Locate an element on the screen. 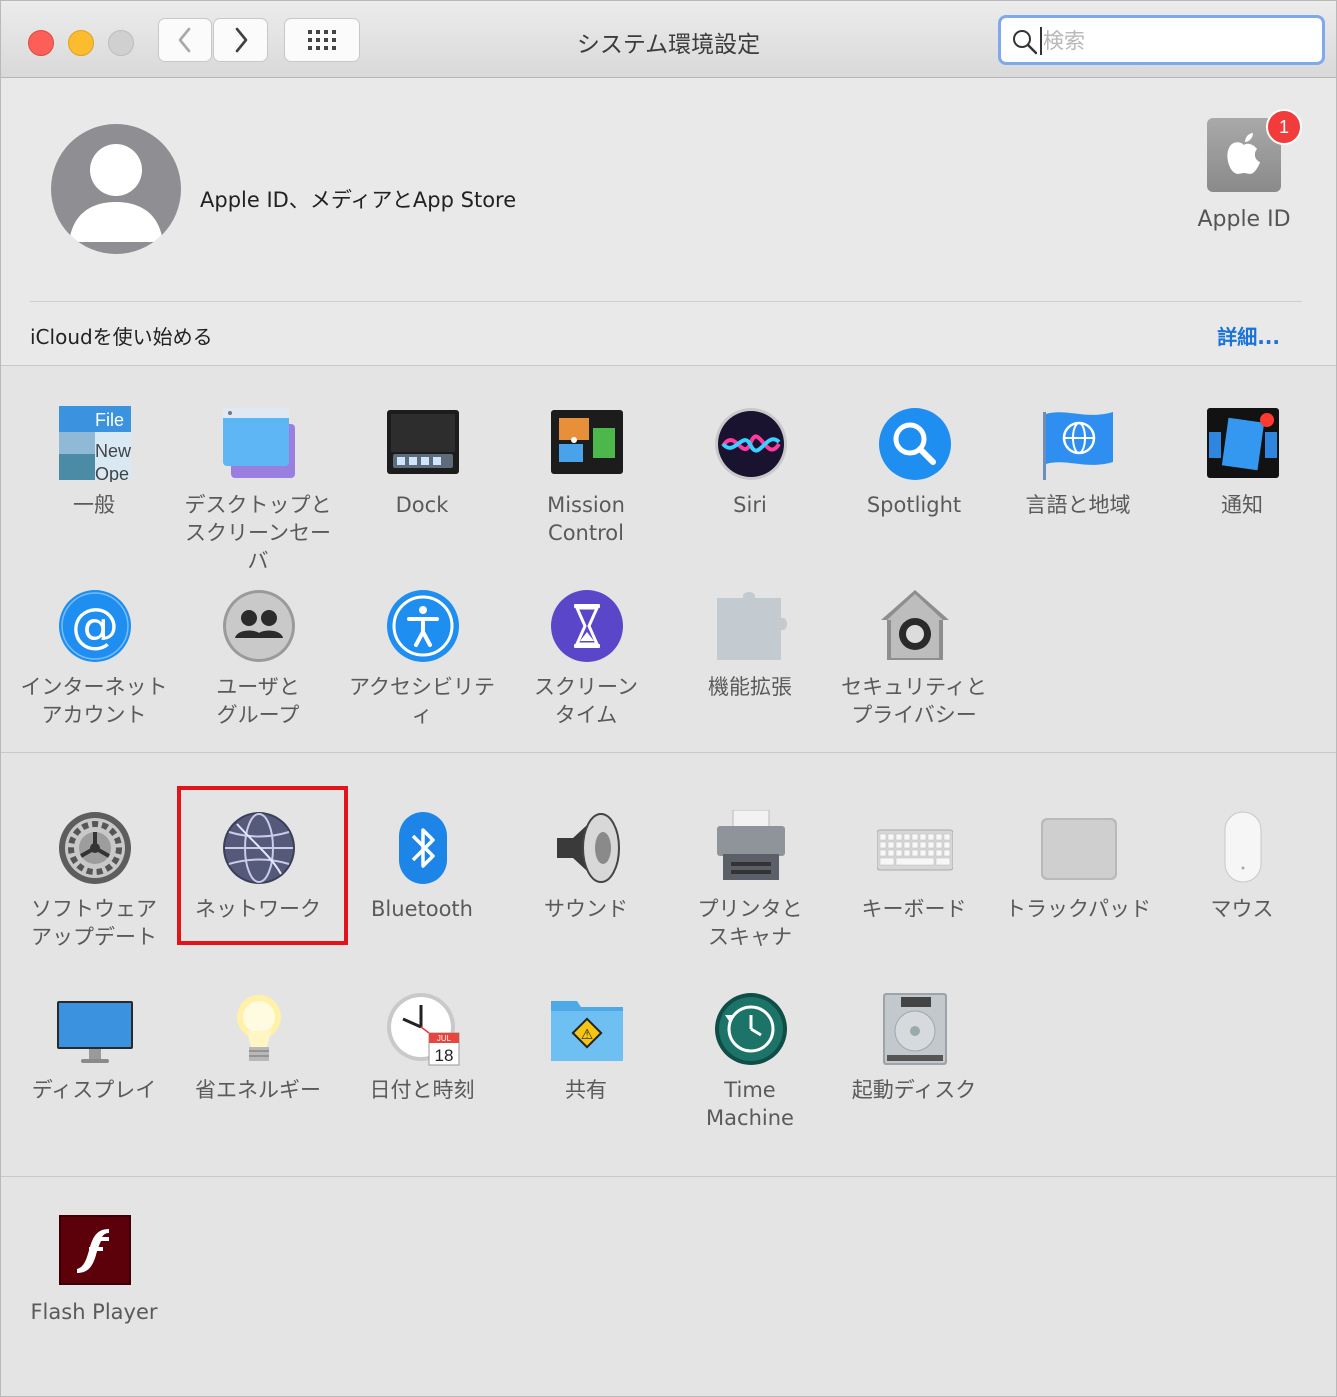 The height and width of the screenshot is (1397, 1337). general-icon-text-new: New is located at coordinates (113, 451).